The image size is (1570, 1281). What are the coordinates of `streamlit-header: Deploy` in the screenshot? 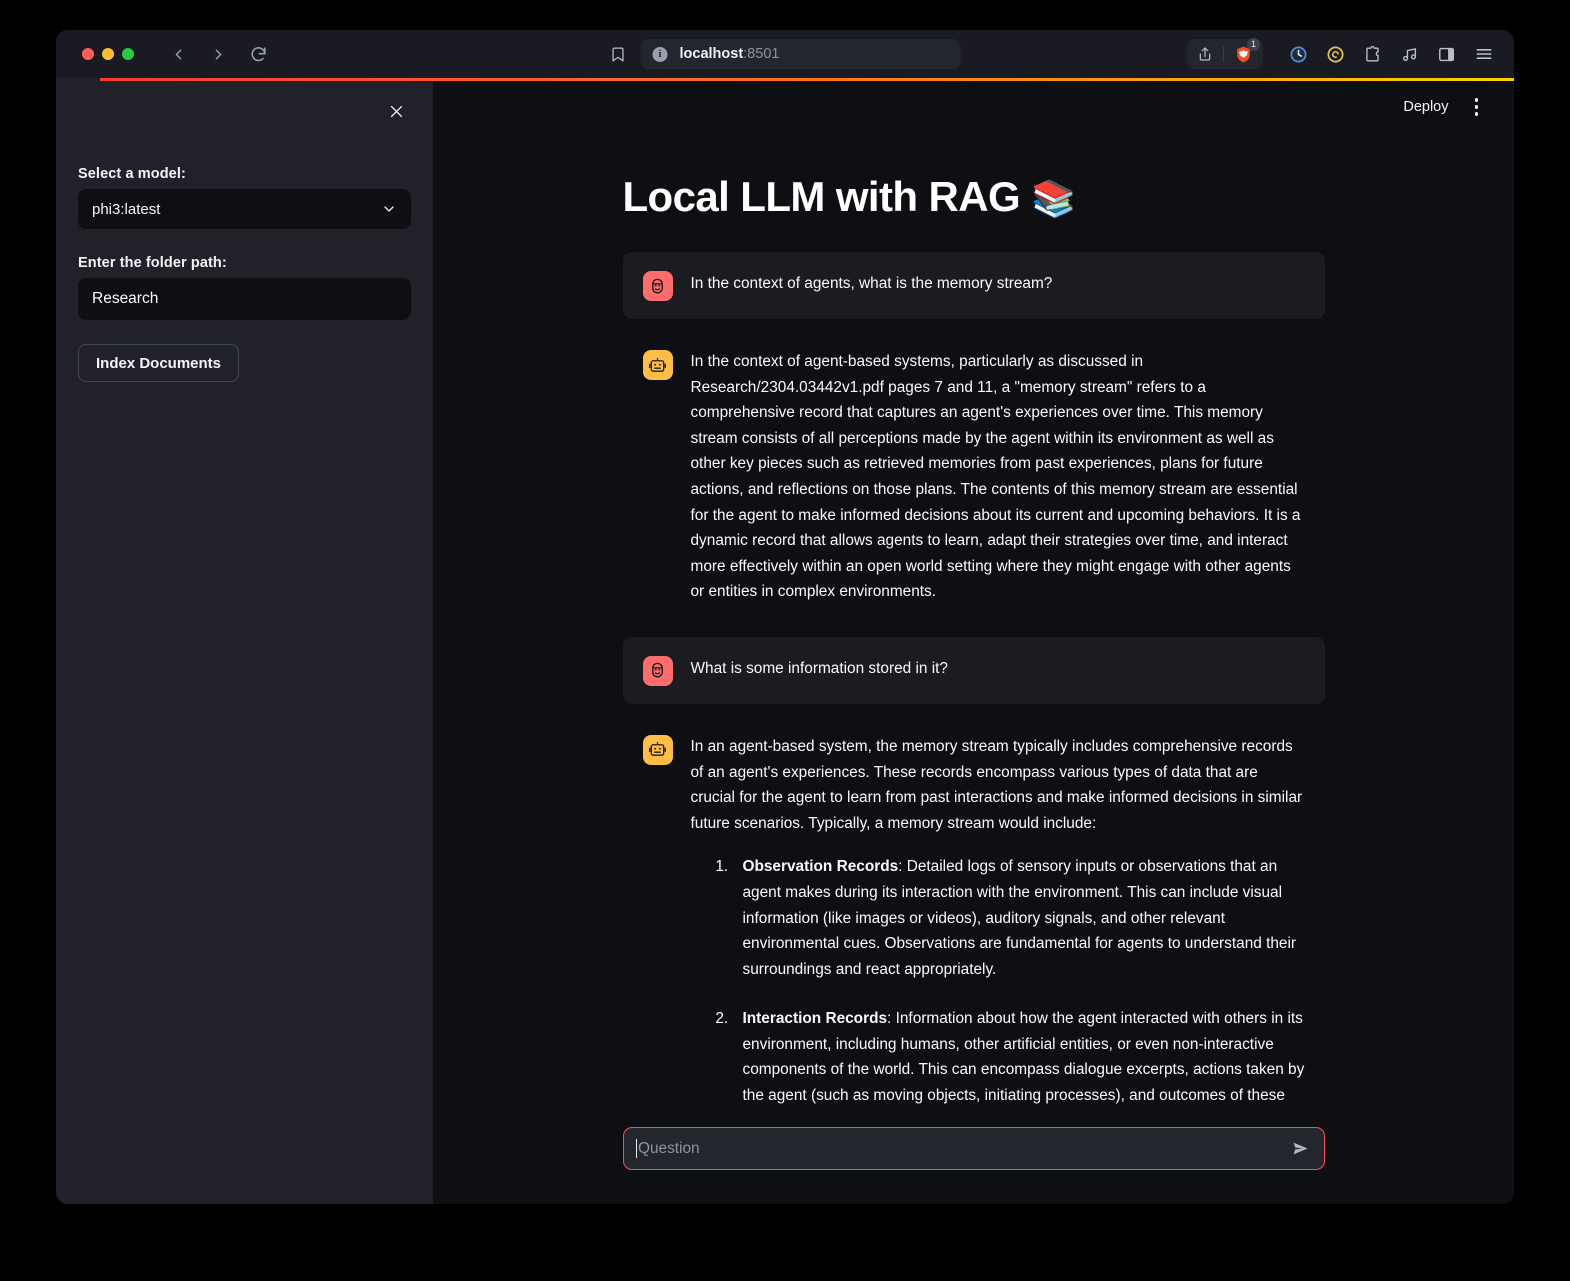 It's located at (973, 107).